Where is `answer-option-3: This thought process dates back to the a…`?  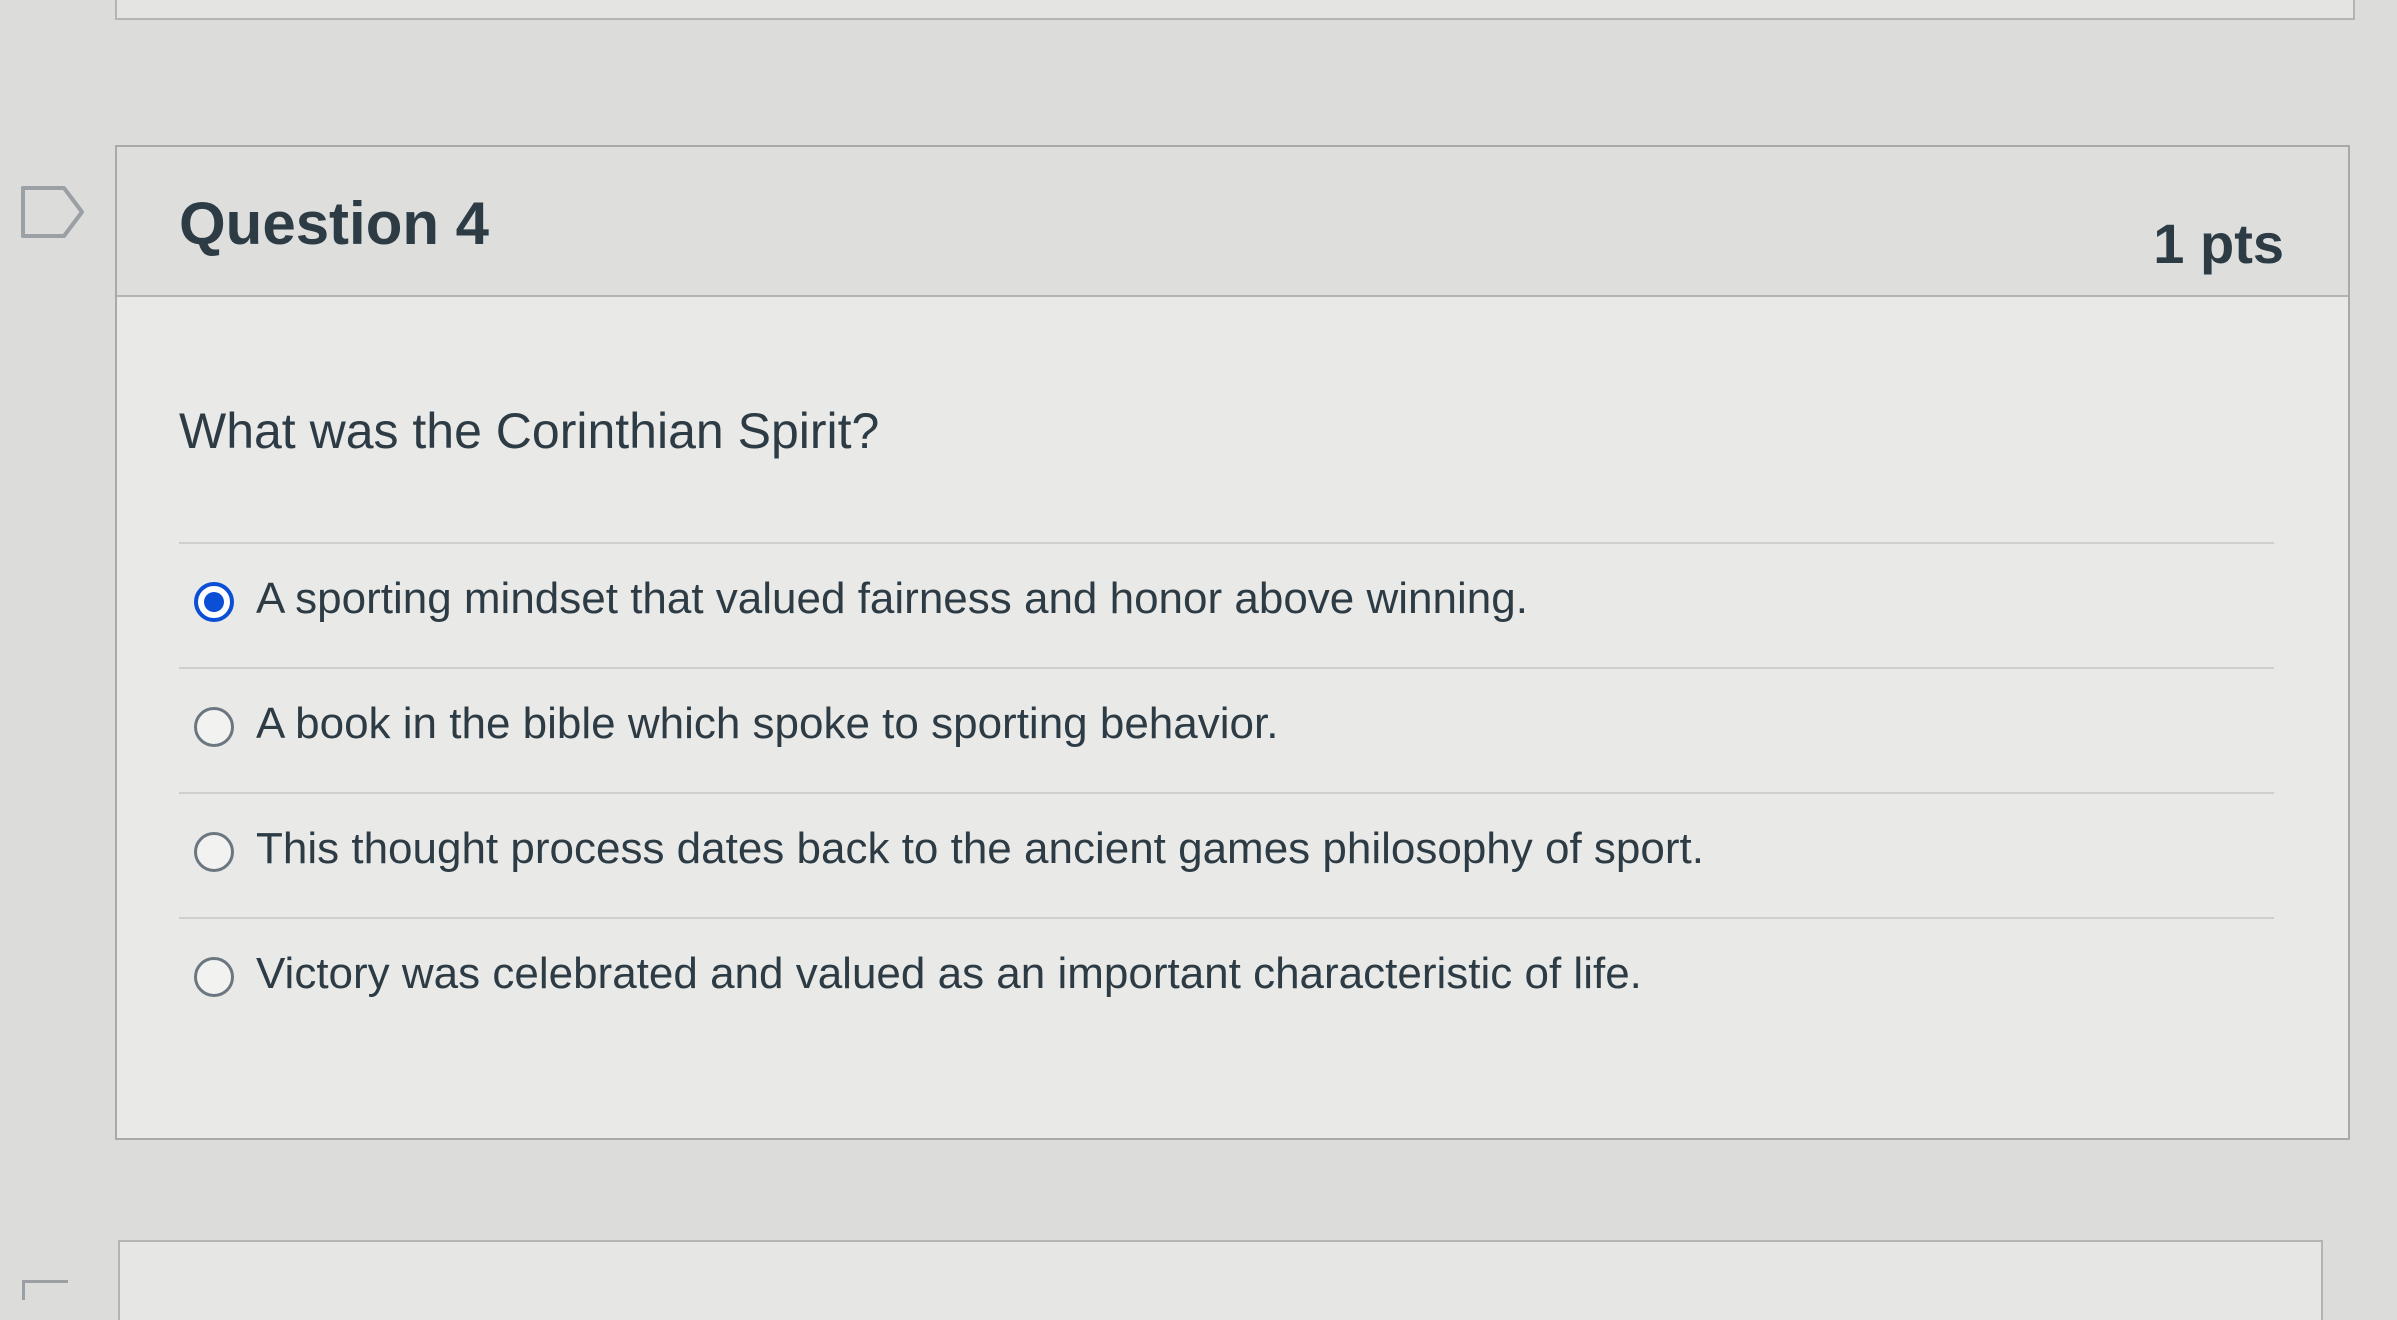
answer-option-3: This thought process dates back to the a… is located at coordinates (1226, 854).